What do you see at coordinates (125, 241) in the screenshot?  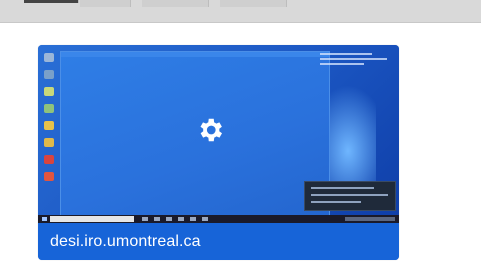 I see `caption-url: desi.iro.umontreal.ca` at bounding box center [125, 241].